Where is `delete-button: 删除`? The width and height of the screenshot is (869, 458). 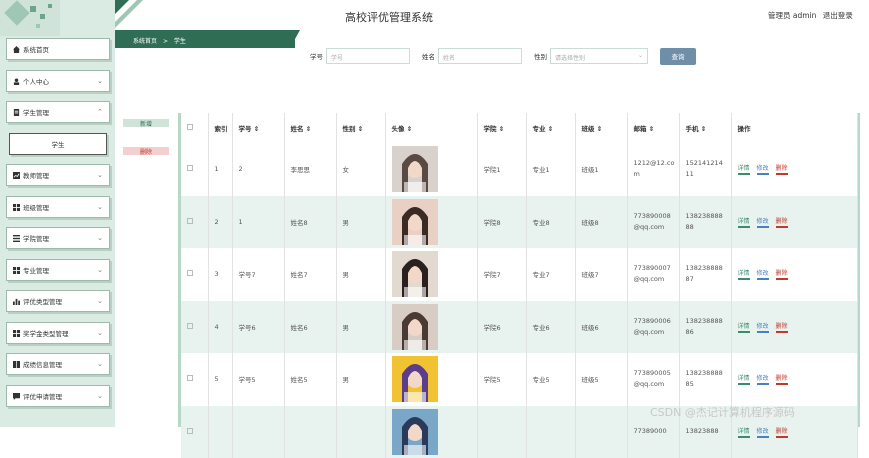
delete-button: 删除 is located at coordinates (146, 151).